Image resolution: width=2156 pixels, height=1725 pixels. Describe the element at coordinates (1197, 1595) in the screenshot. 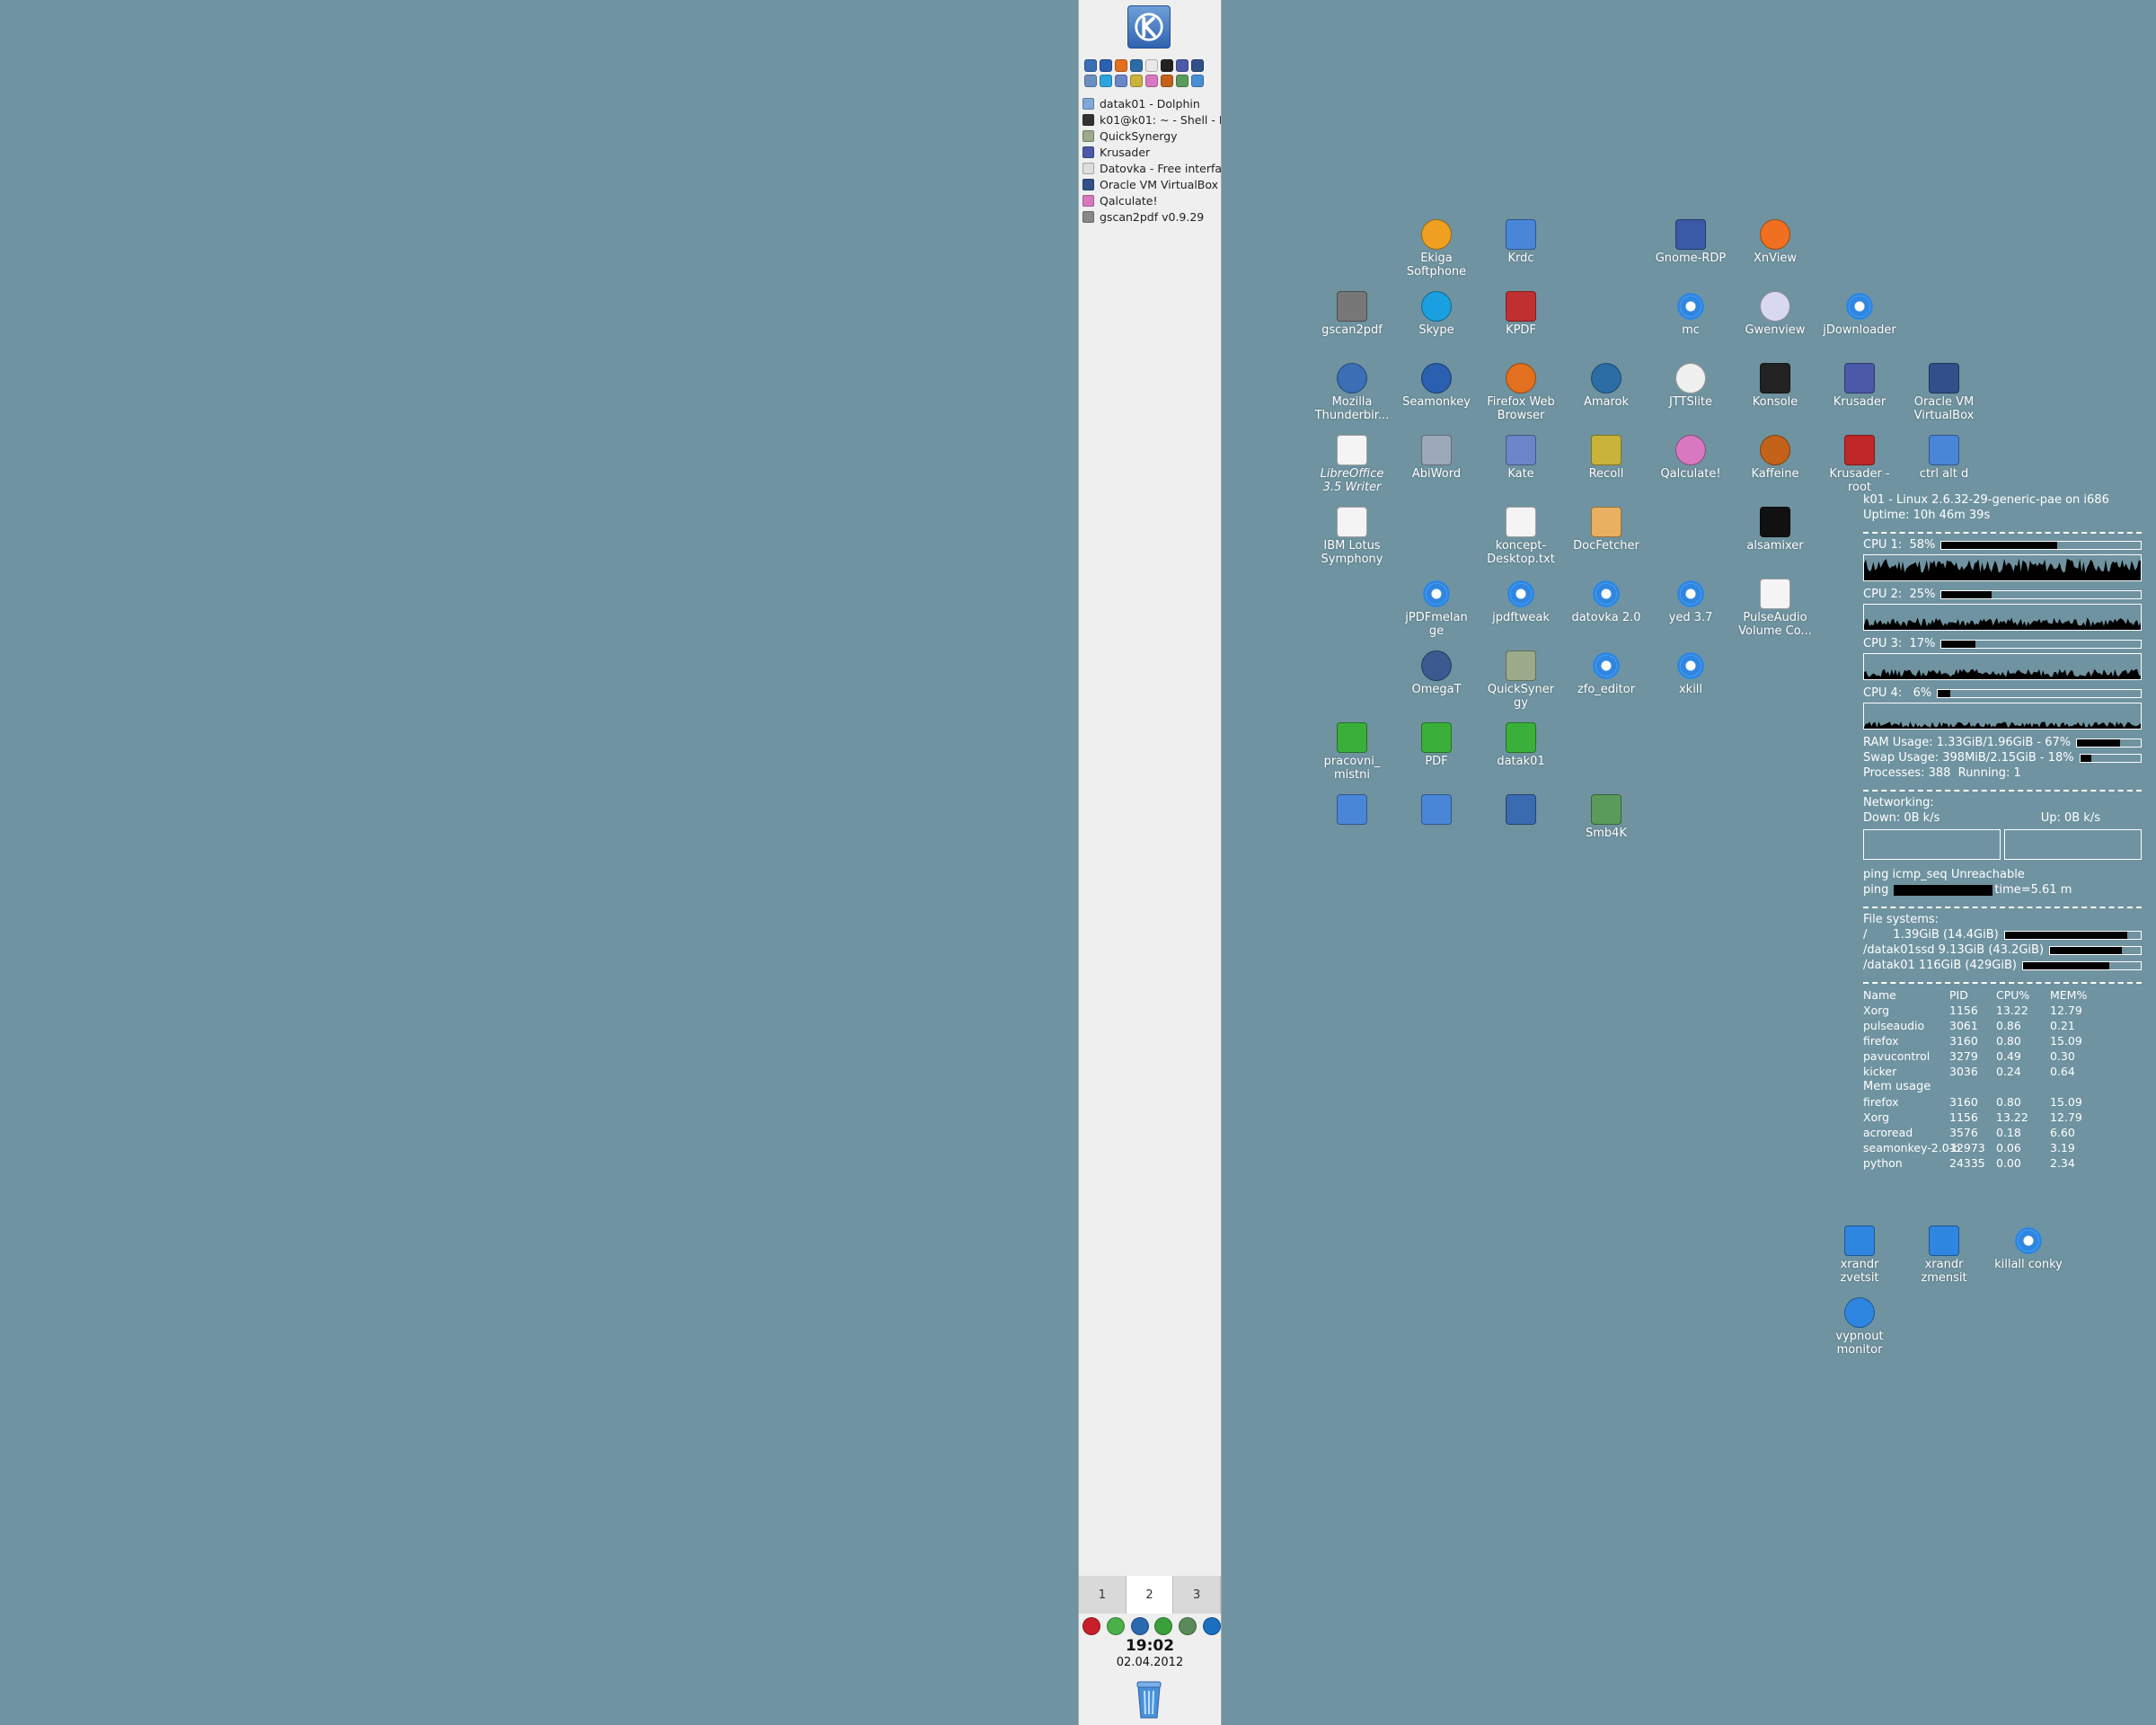

I see `desktop-3: 3` at that location.